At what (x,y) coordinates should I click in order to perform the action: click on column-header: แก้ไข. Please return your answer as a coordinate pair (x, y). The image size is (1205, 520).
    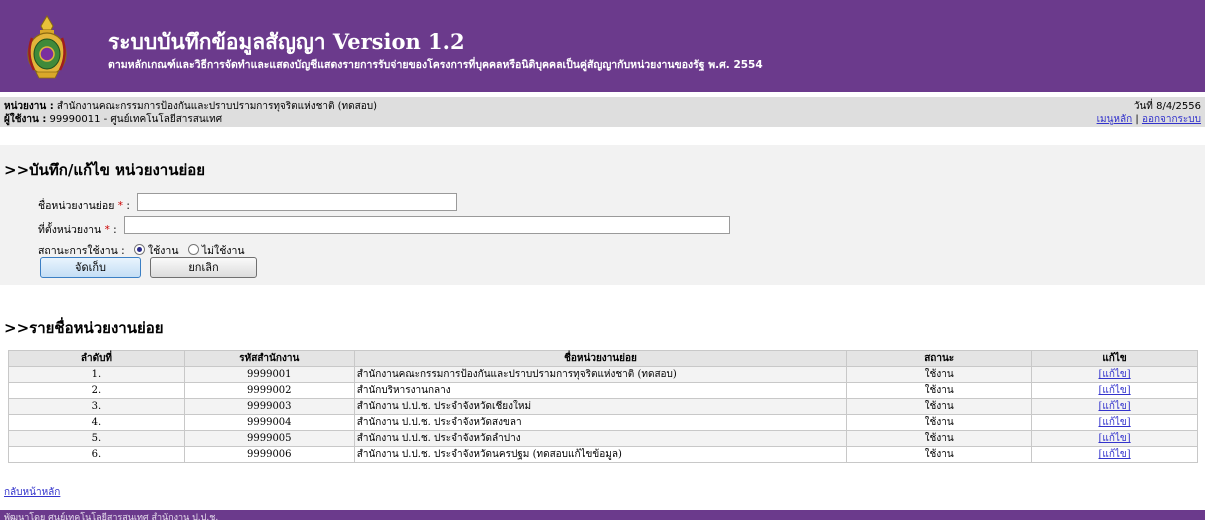
    Looking at the image, I should click on (1114, 358).